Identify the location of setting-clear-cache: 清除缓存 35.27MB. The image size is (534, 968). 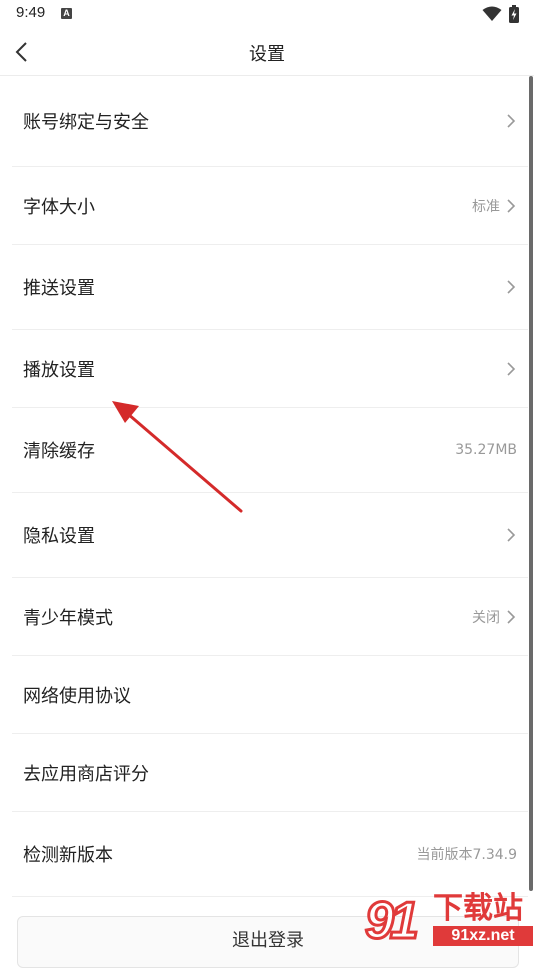
(270, 450).